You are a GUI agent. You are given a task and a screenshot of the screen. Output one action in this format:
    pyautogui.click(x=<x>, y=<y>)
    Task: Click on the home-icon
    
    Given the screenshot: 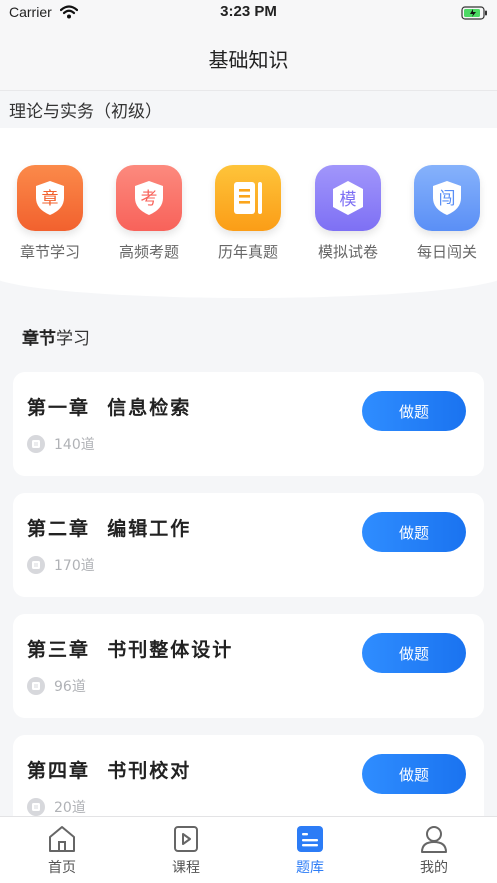 What is the action you would take?
    pyautogui.click(x=62, y=839)
    